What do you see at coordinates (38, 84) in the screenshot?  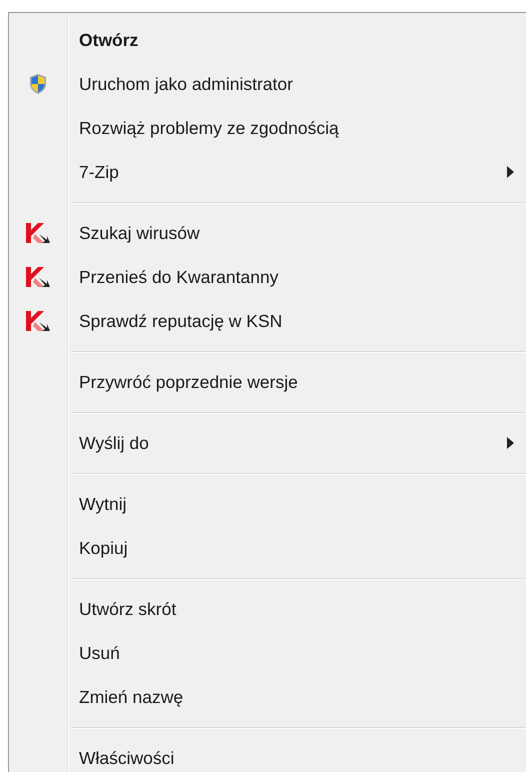 I see `shield-icon` at bounding box center [38, 84].